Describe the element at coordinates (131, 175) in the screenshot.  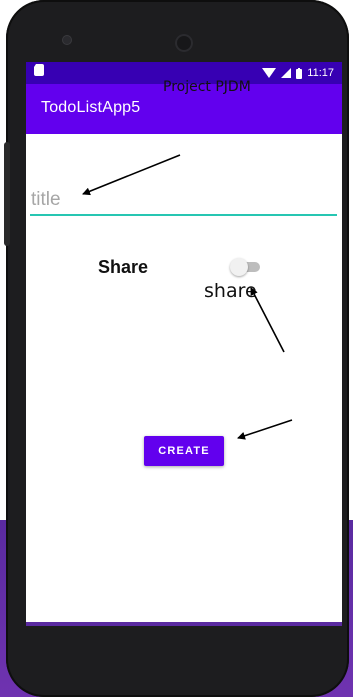
I see `arrow-to-title-input` at that location.